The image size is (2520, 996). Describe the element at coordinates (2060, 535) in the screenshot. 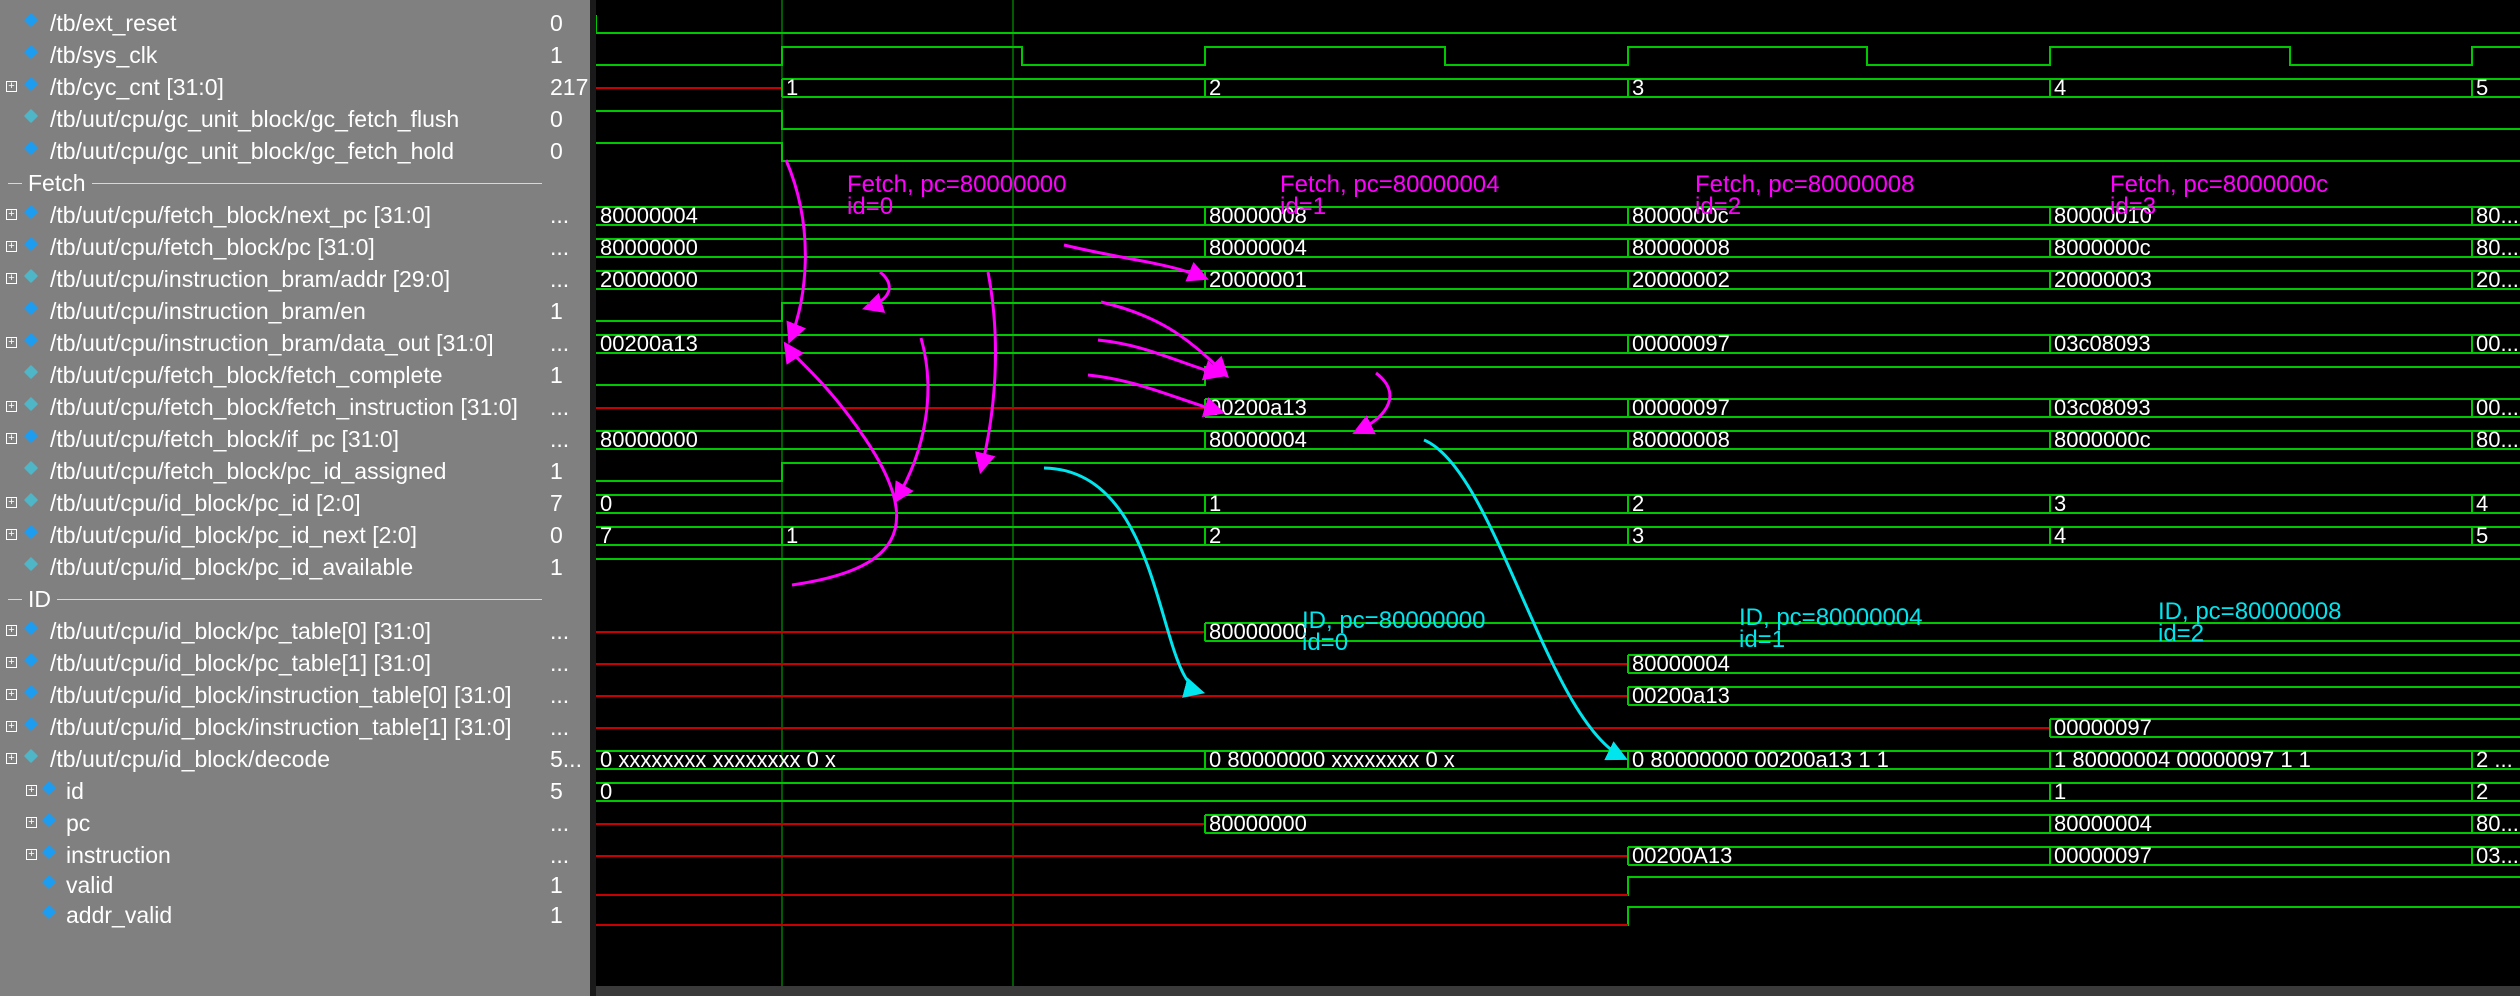

I see `bus-value-label: 4` at that location.